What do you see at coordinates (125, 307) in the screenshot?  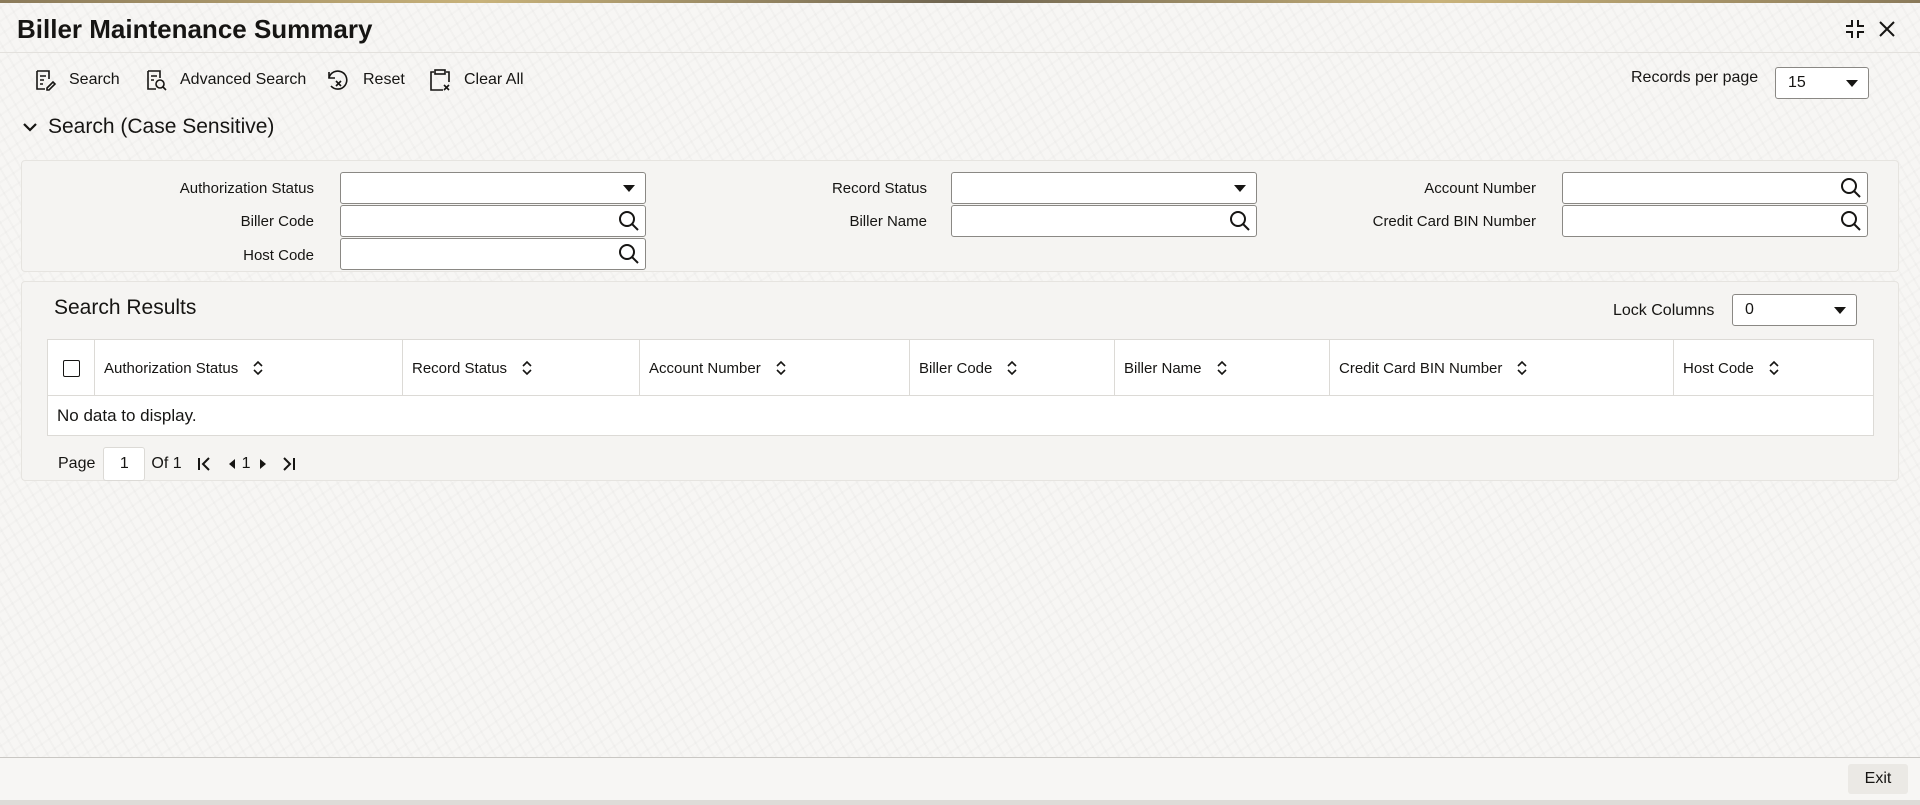 I see `search-results-title: Search Results` at bounding box center [125, 307].